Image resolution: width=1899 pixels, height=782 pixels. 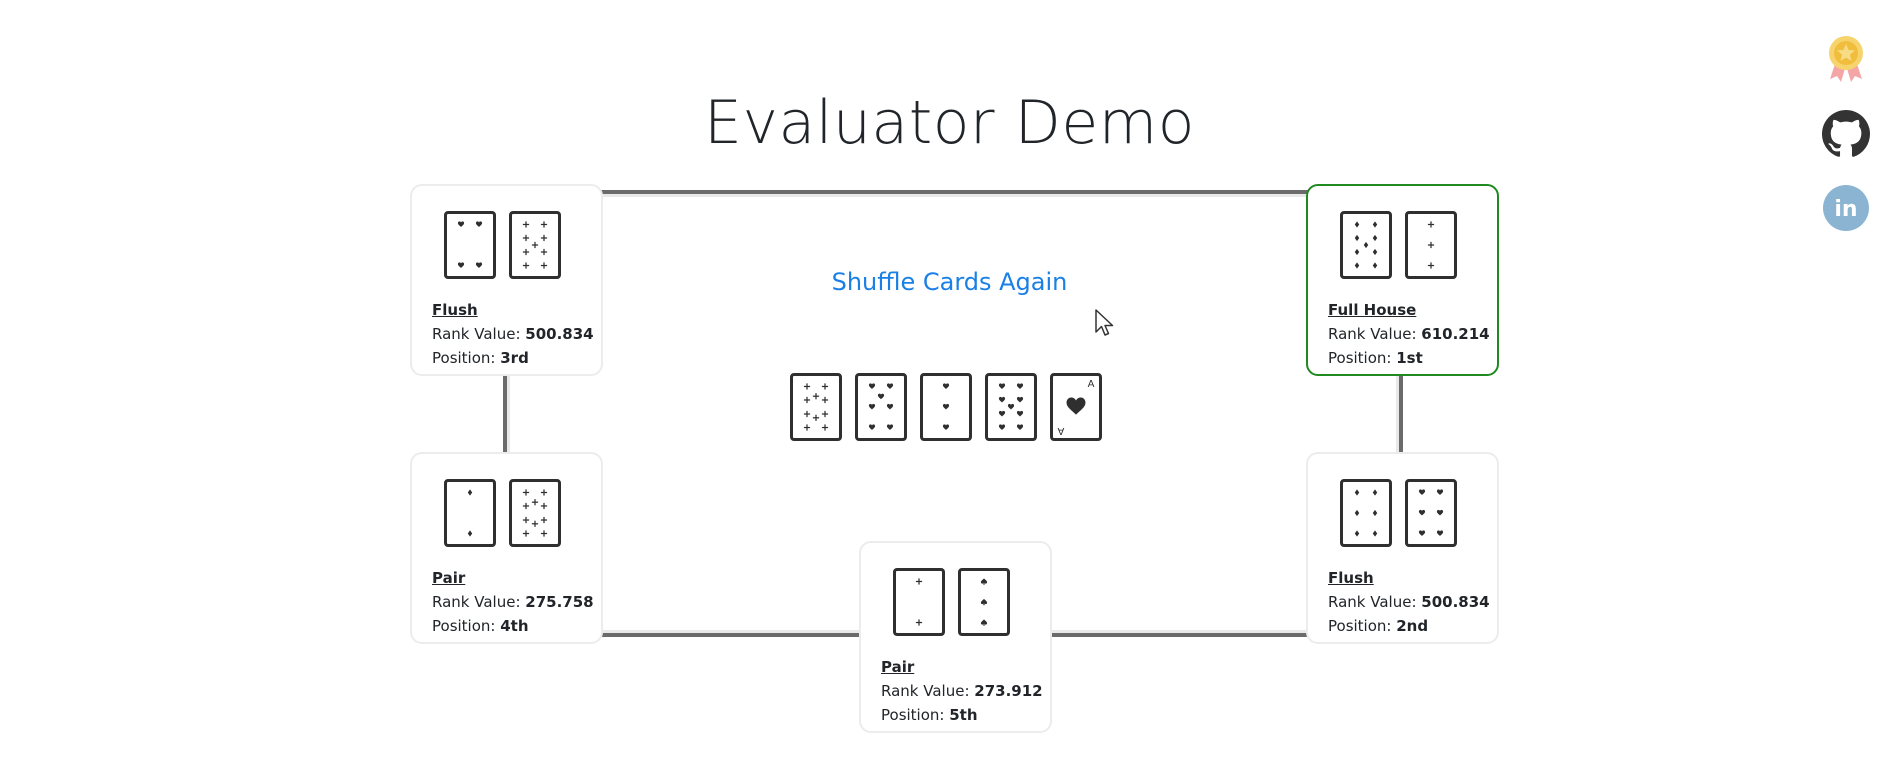 I want to click on linkedin-label: in, so click(x=1845, y=209).